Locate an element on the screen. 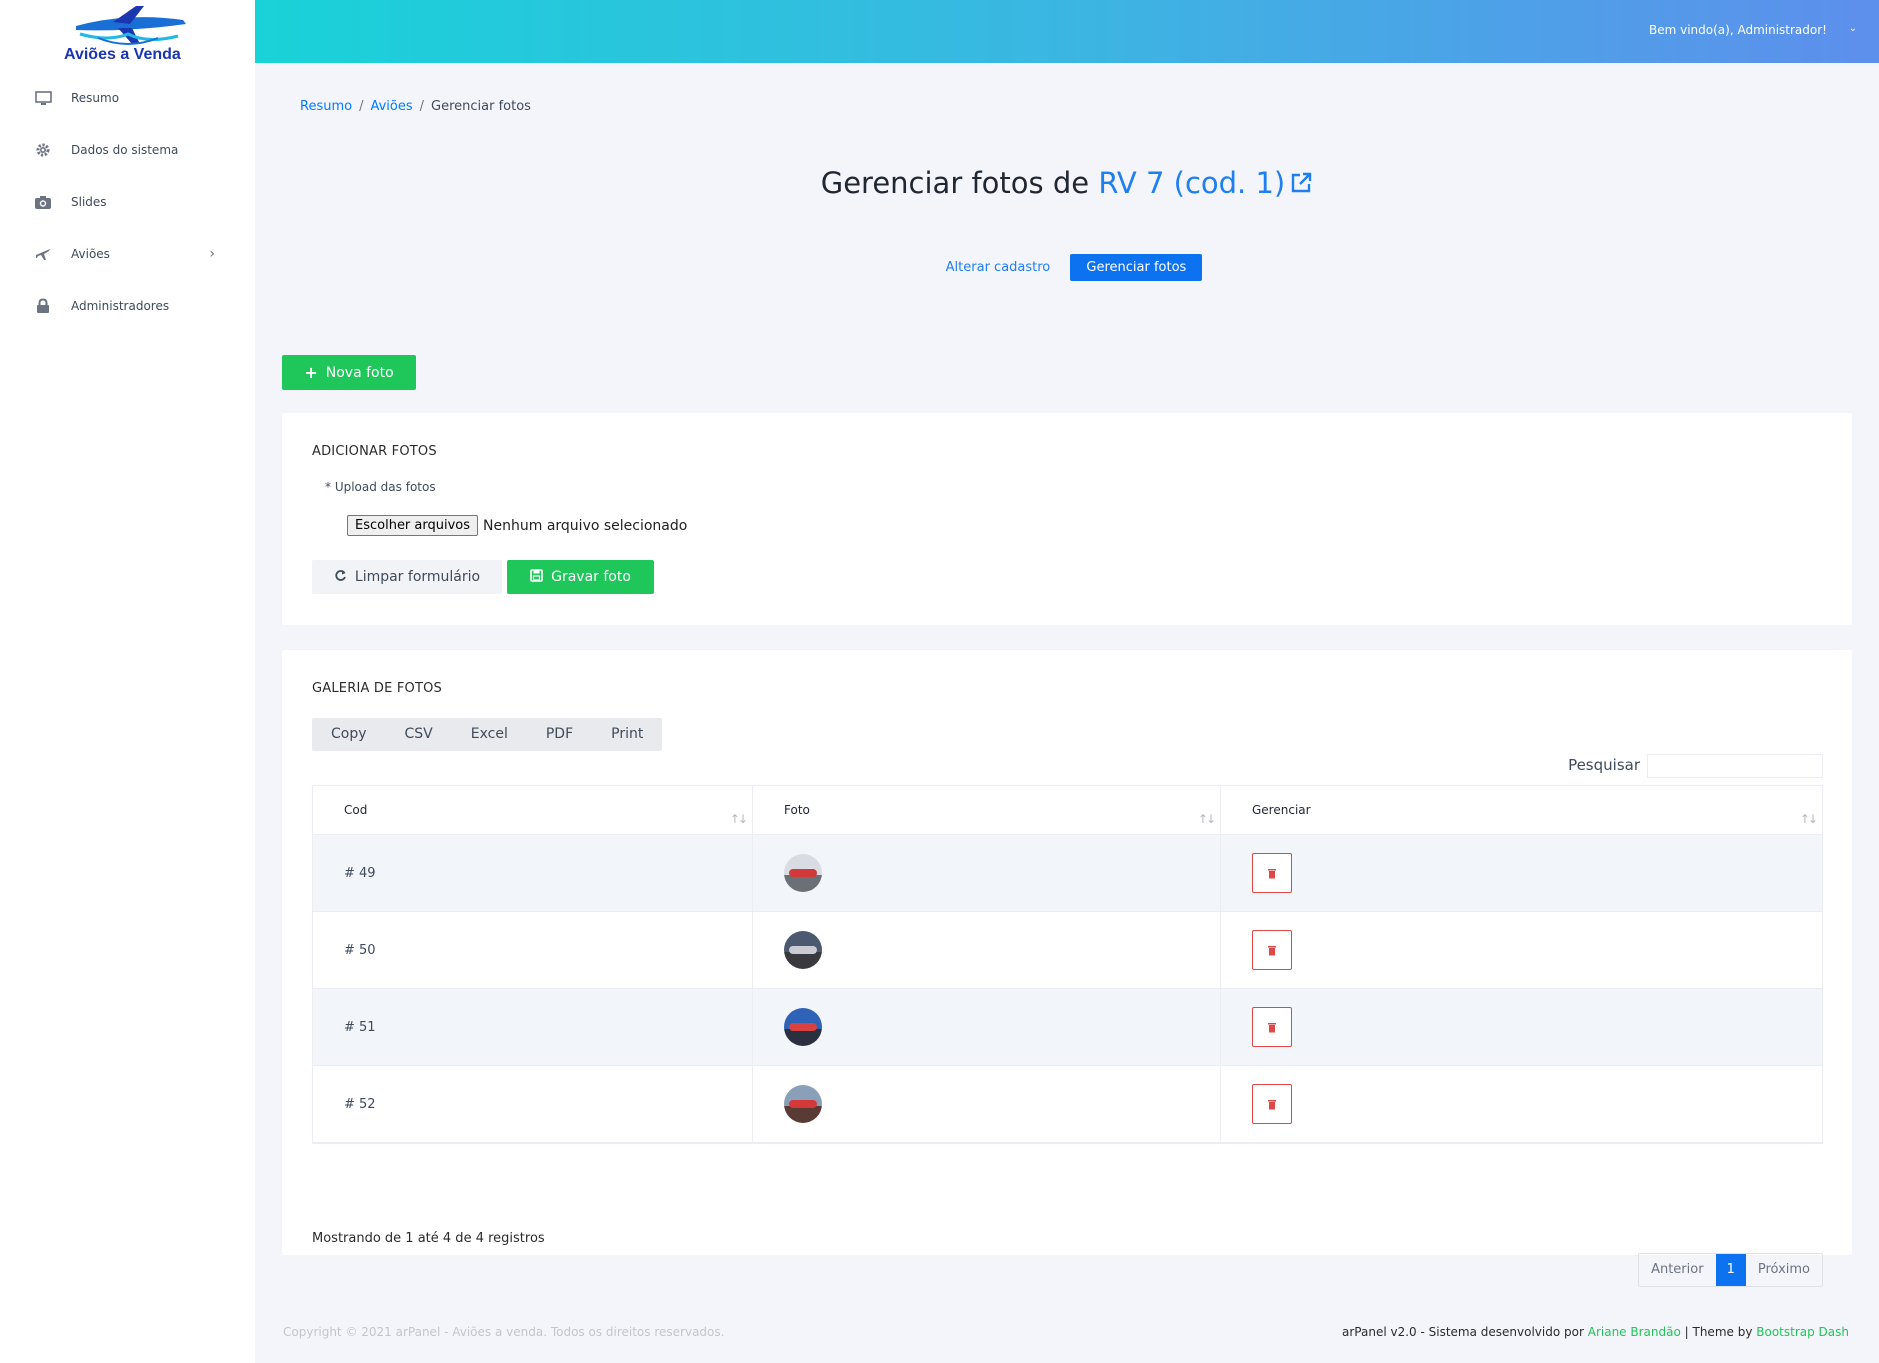  sidebar-item-label: Resumo is located at coordinates (95, 98).